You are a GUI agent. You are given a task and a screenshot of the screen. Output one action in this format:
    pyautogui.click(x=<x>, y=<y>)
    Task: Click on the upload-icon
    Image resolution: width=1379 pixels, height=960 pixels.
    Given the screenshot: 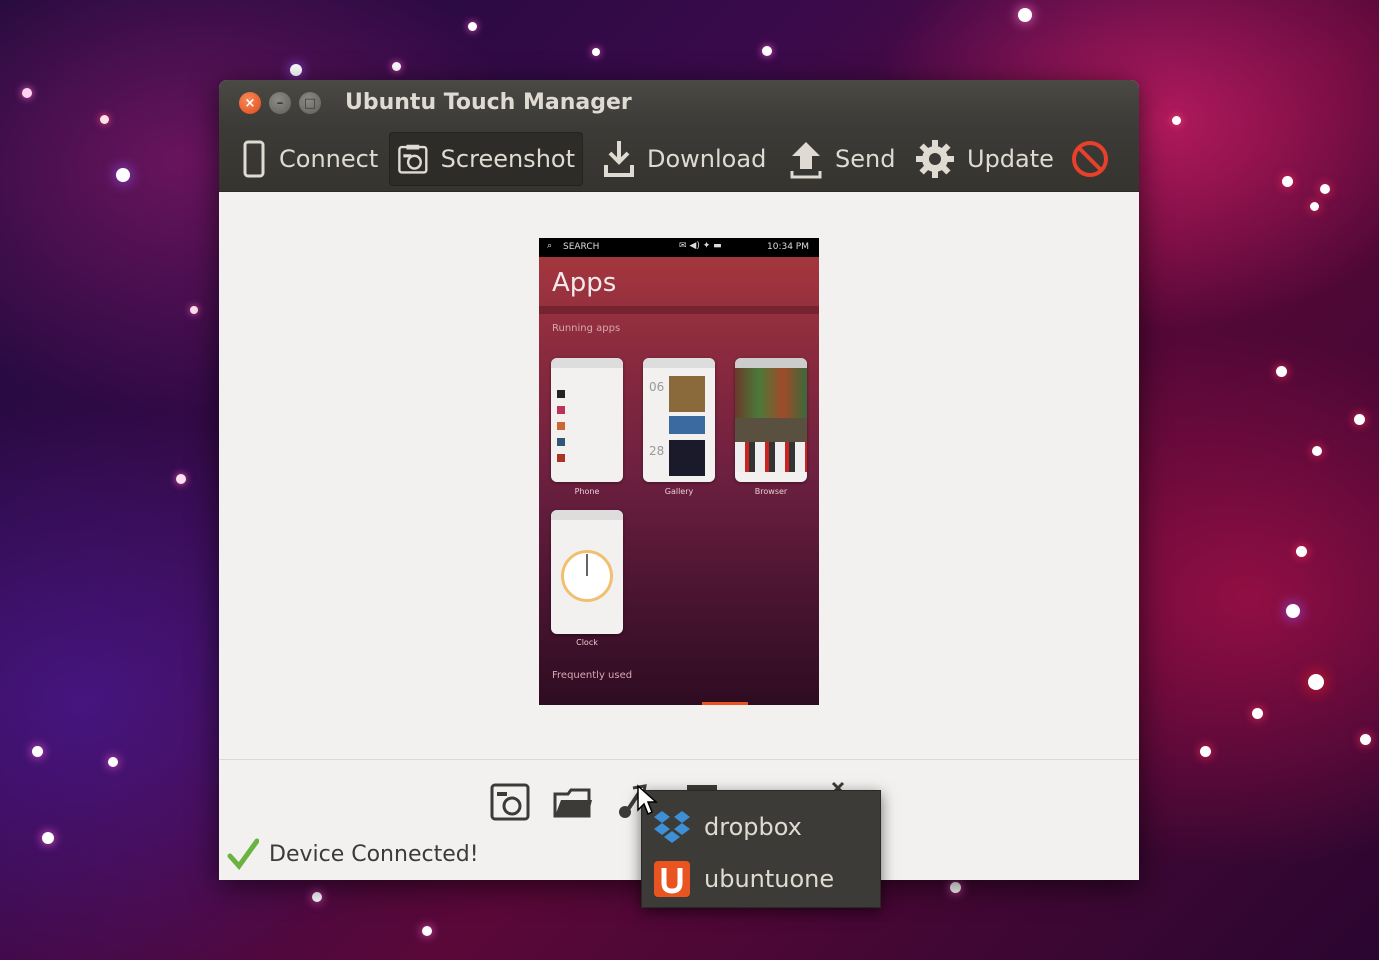 What is the action you would take?
    pyautogui.click(x=806, y=160)
    